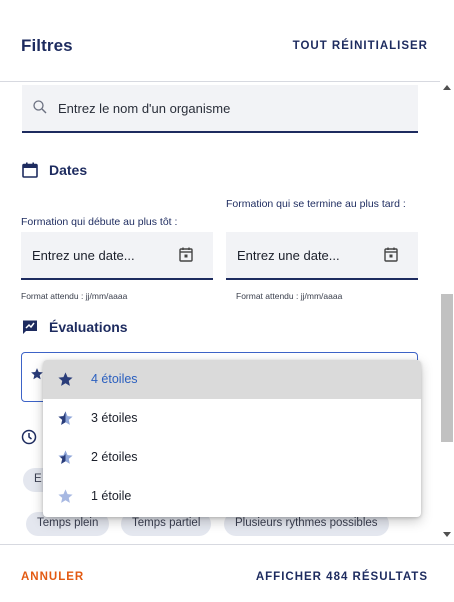  What do you see at coordinates (232, 457) in the screenshot?
I see `option-2-stars: 2 étoiles` at bounding box center [232, 457].